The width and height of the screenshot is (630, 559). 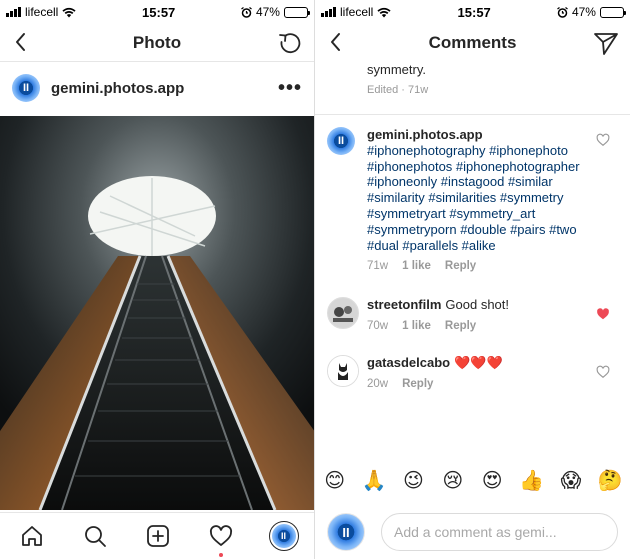 What do you see at coordinates (606, 43) in the screenshot?
I see `send-direct-icon` at bounding box center [606, 43].